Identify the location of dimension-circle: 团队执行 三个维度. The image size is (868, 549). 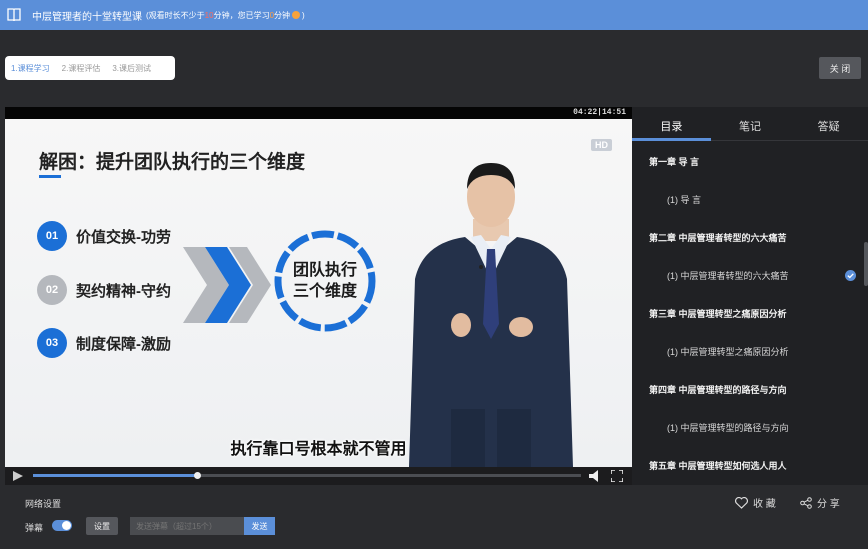
(325, 281).